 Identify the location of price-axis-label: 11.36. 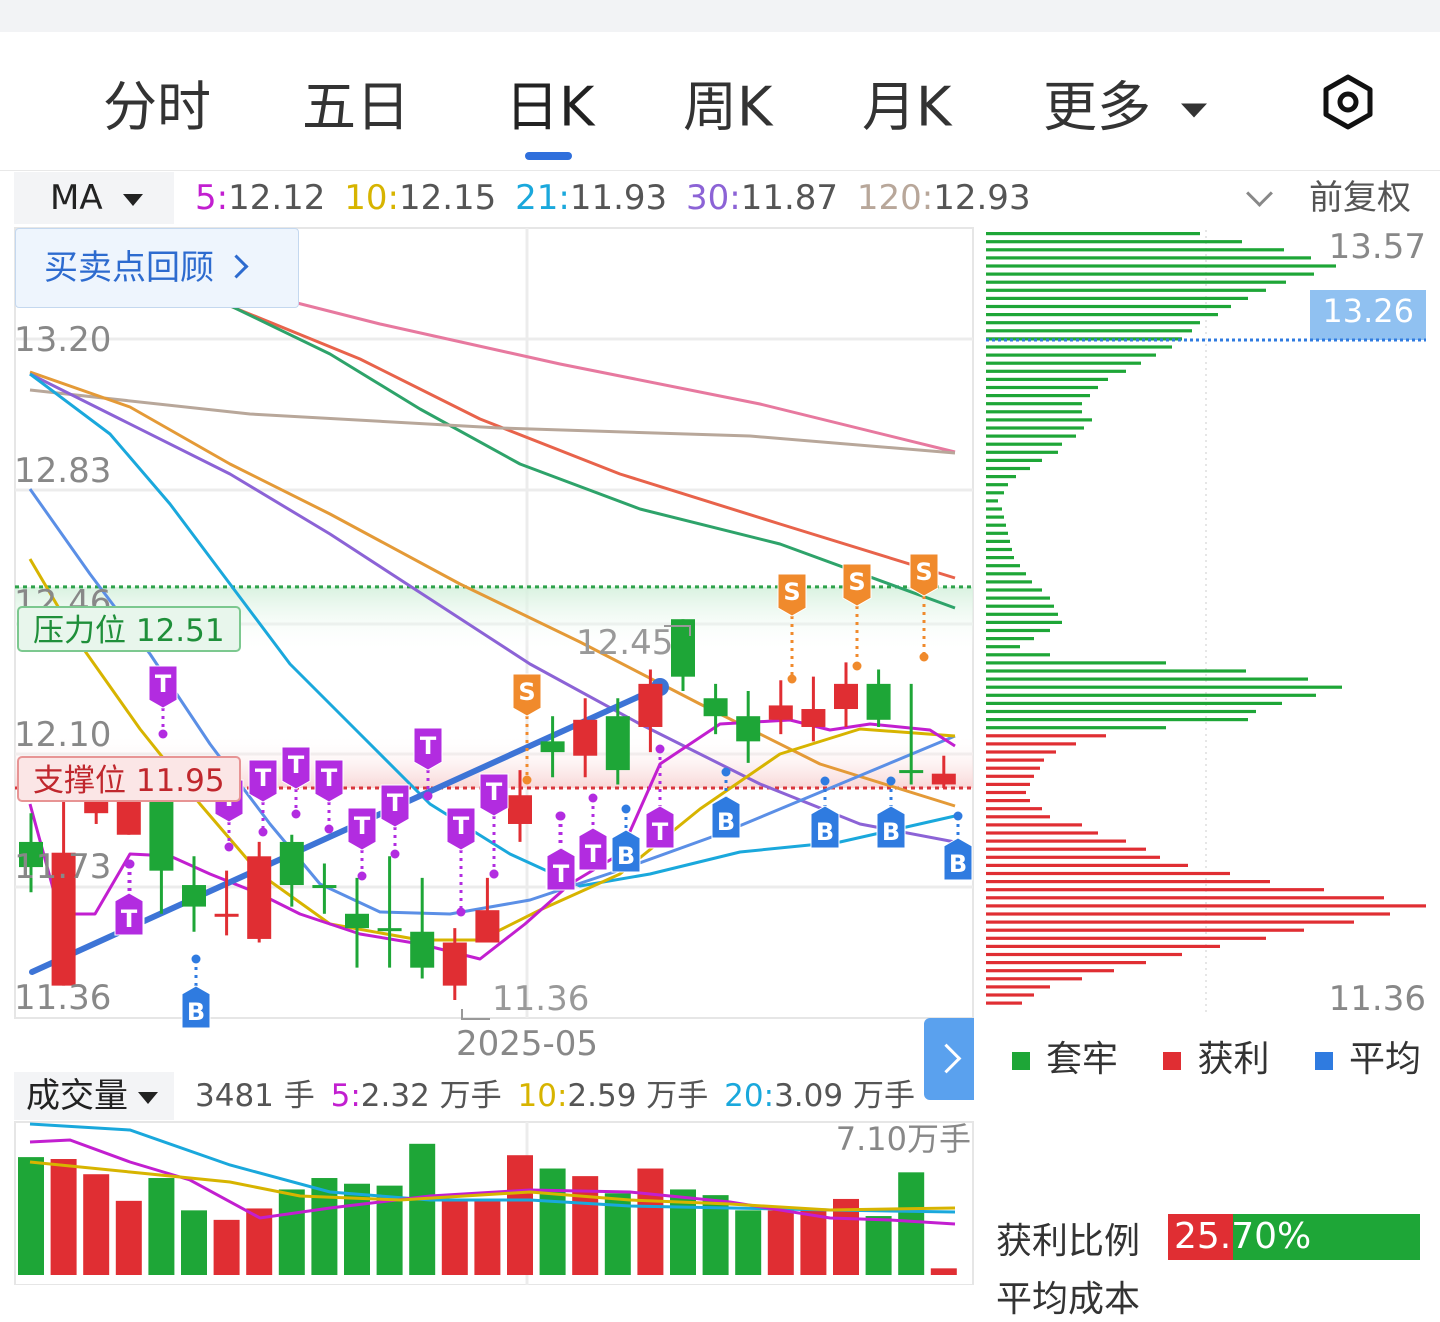
(62, 998).